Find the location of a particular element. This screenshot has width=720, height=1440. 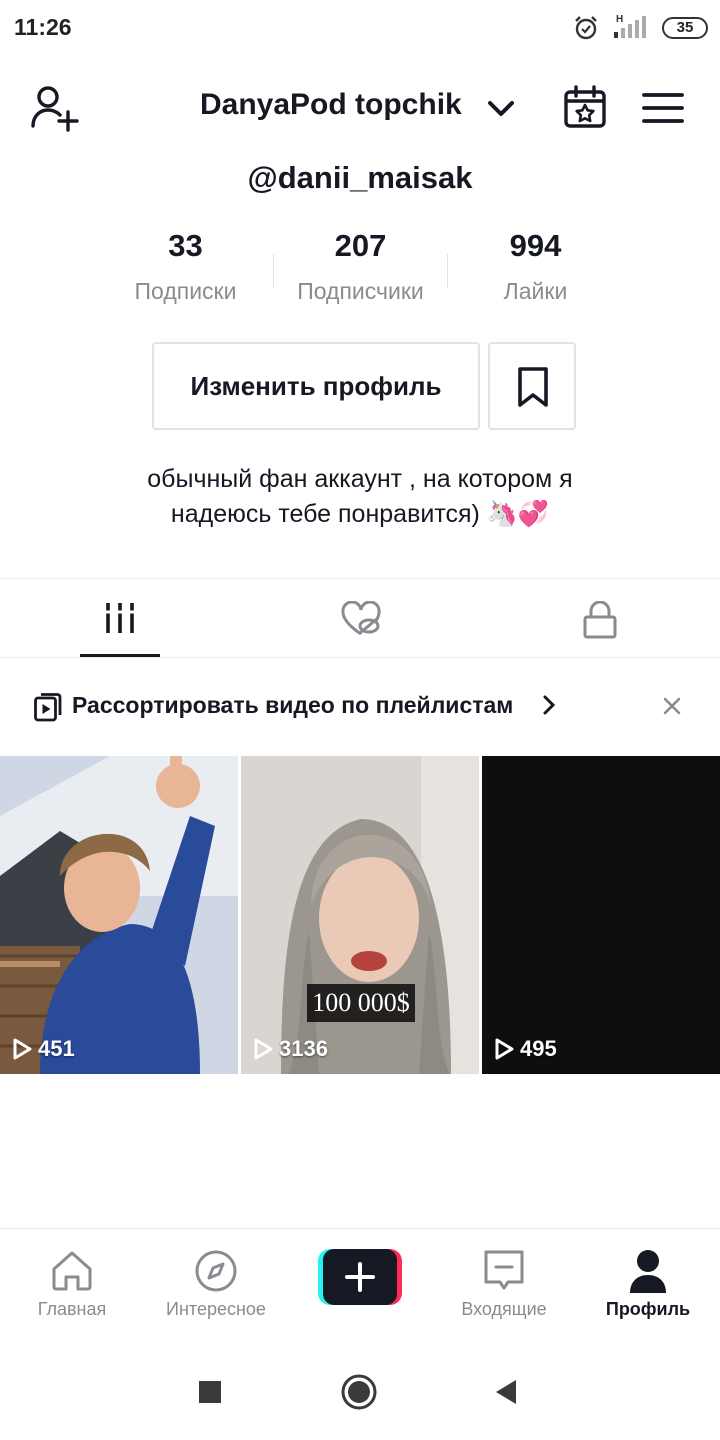

nav-inbox: Входящие is located at coordinates (504, 1287).